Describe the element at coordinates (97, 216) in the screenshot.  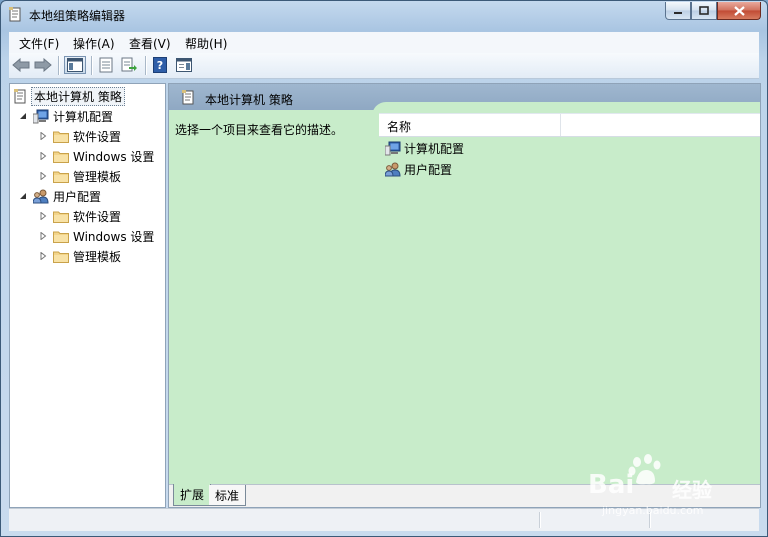
I see `tree-user-software-label: 软件设置` at that location.